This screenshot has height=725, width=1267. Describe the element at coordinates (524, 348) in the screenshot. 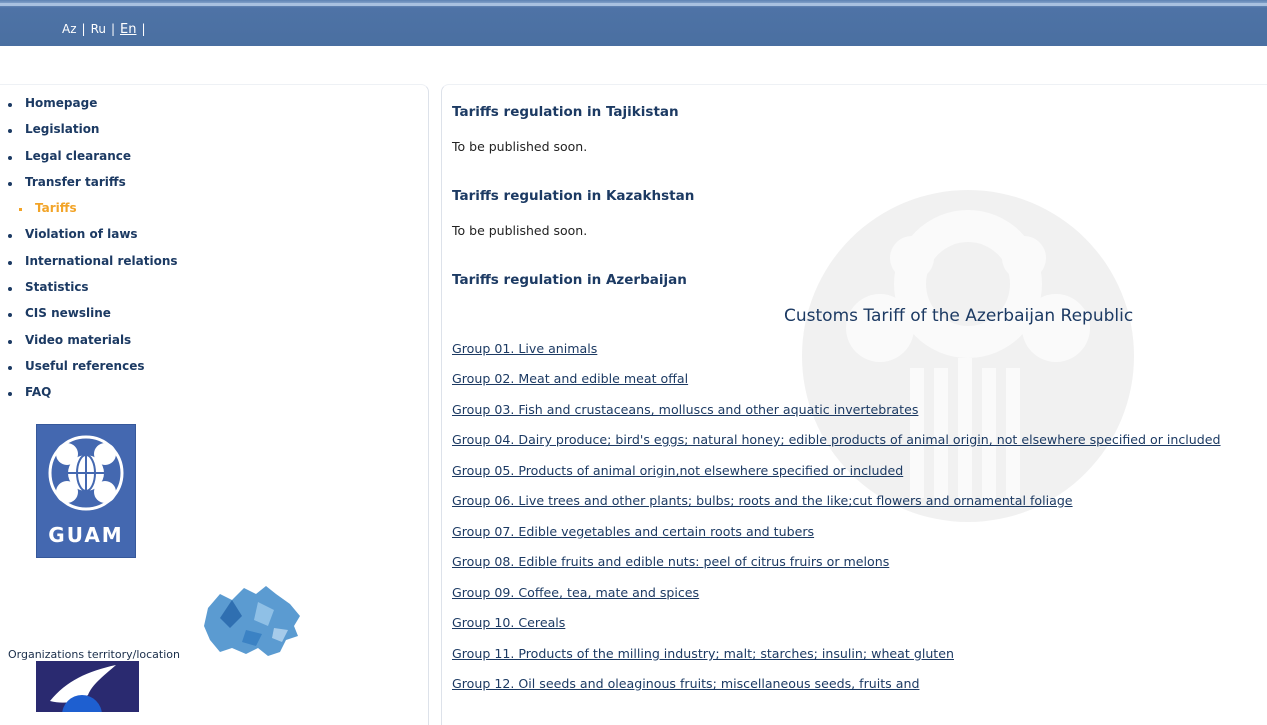

I see `group-link-01: Group 01. Live animals` at that location.